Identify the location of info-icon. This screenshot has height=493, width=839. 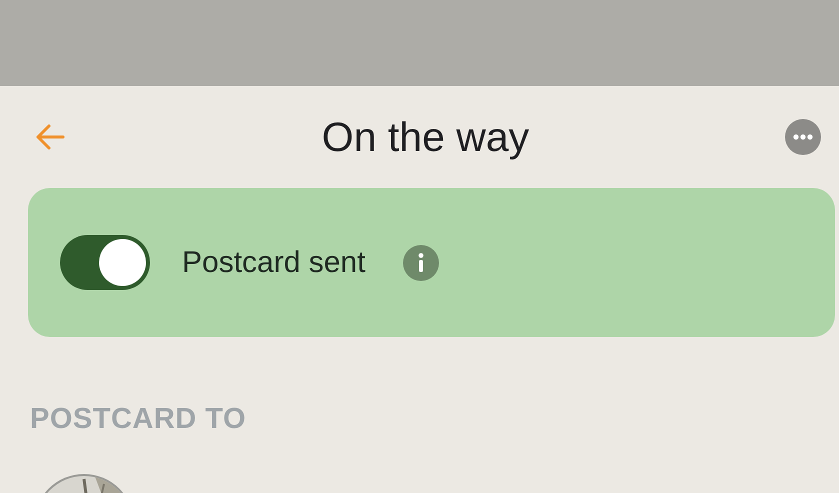
(421, 262).